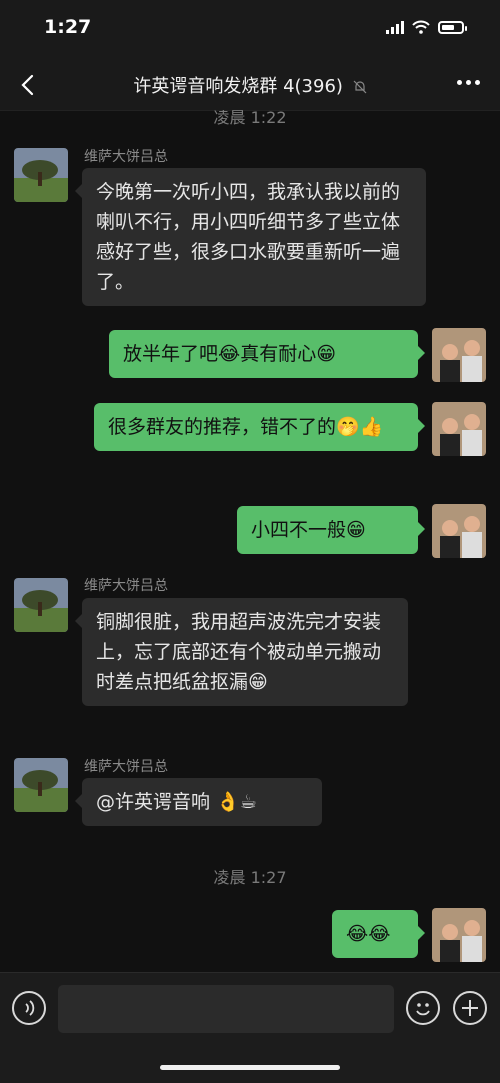 The width and height of the screenshot is (500, 1083). What do you see at coordinates (360, 87) in the screenshot?
I see `mute-bell-icon` at bounding box center [360, 87].